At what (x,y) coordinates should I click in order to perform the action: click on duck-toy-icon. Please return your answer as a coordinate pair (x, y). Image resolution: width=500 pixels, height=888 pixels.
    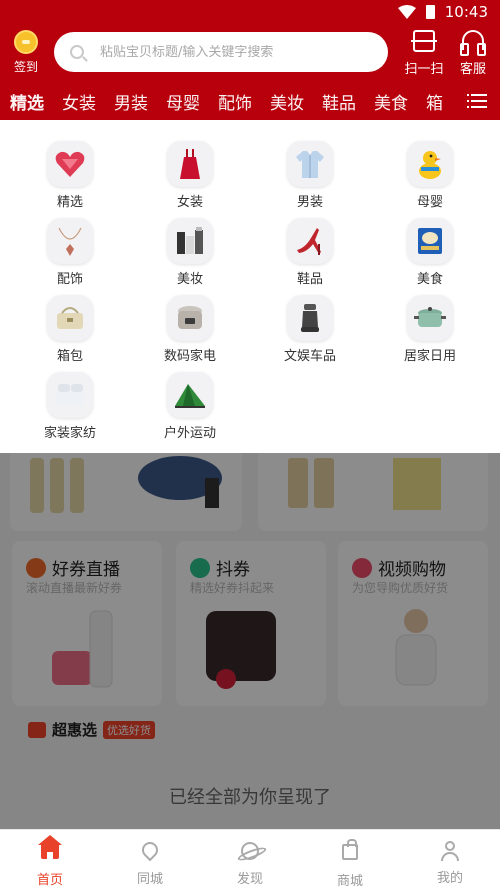
    Looking at the image, I should click on (430, 164).